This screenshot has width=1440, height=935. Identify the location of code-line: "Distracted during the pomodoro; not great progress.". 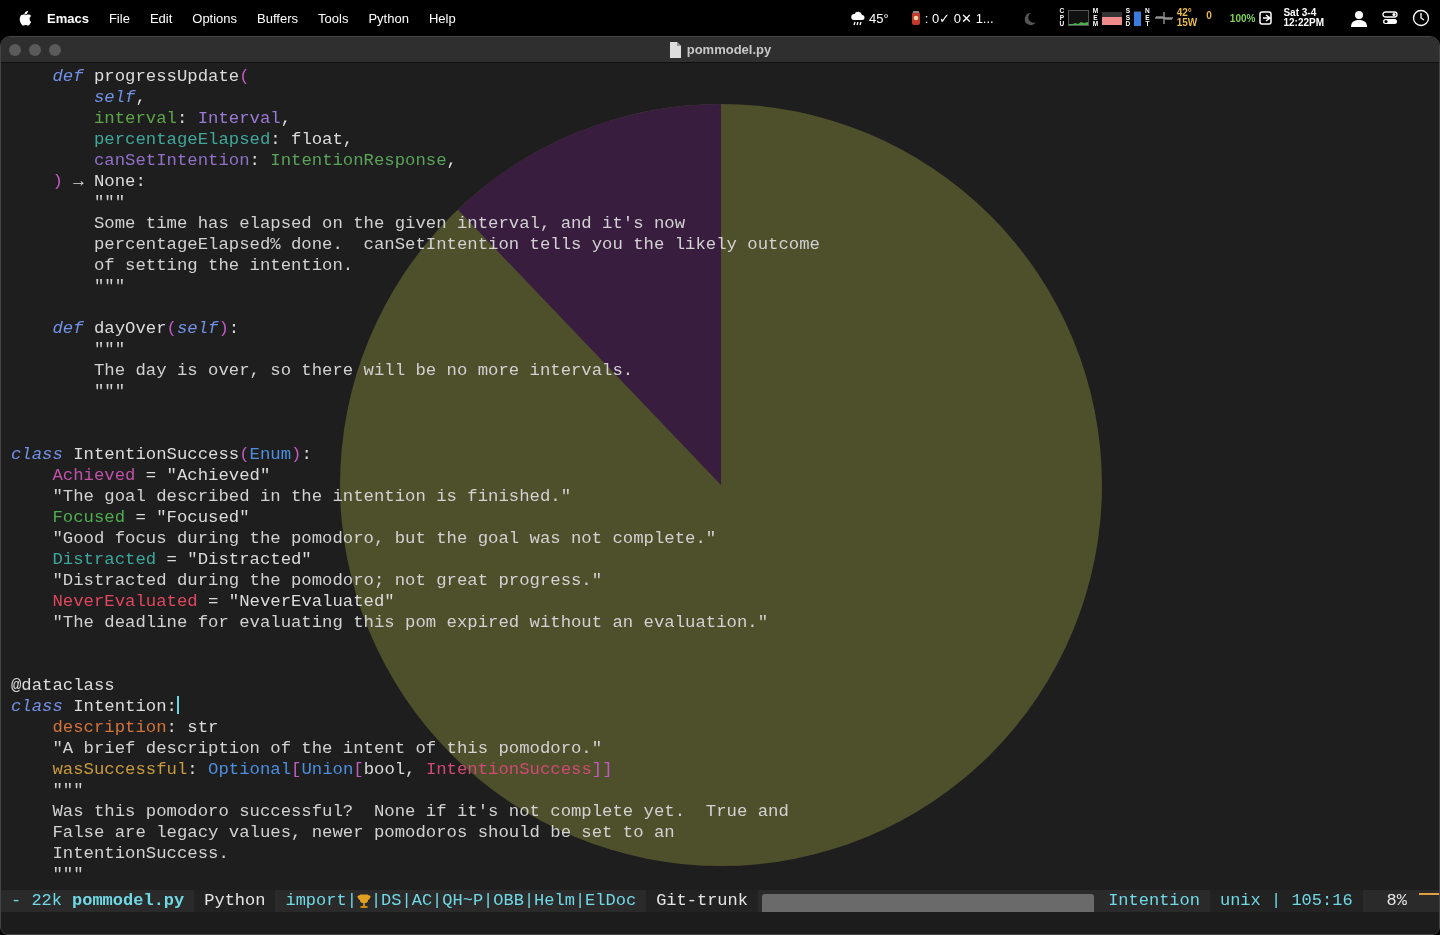
(327, 580).